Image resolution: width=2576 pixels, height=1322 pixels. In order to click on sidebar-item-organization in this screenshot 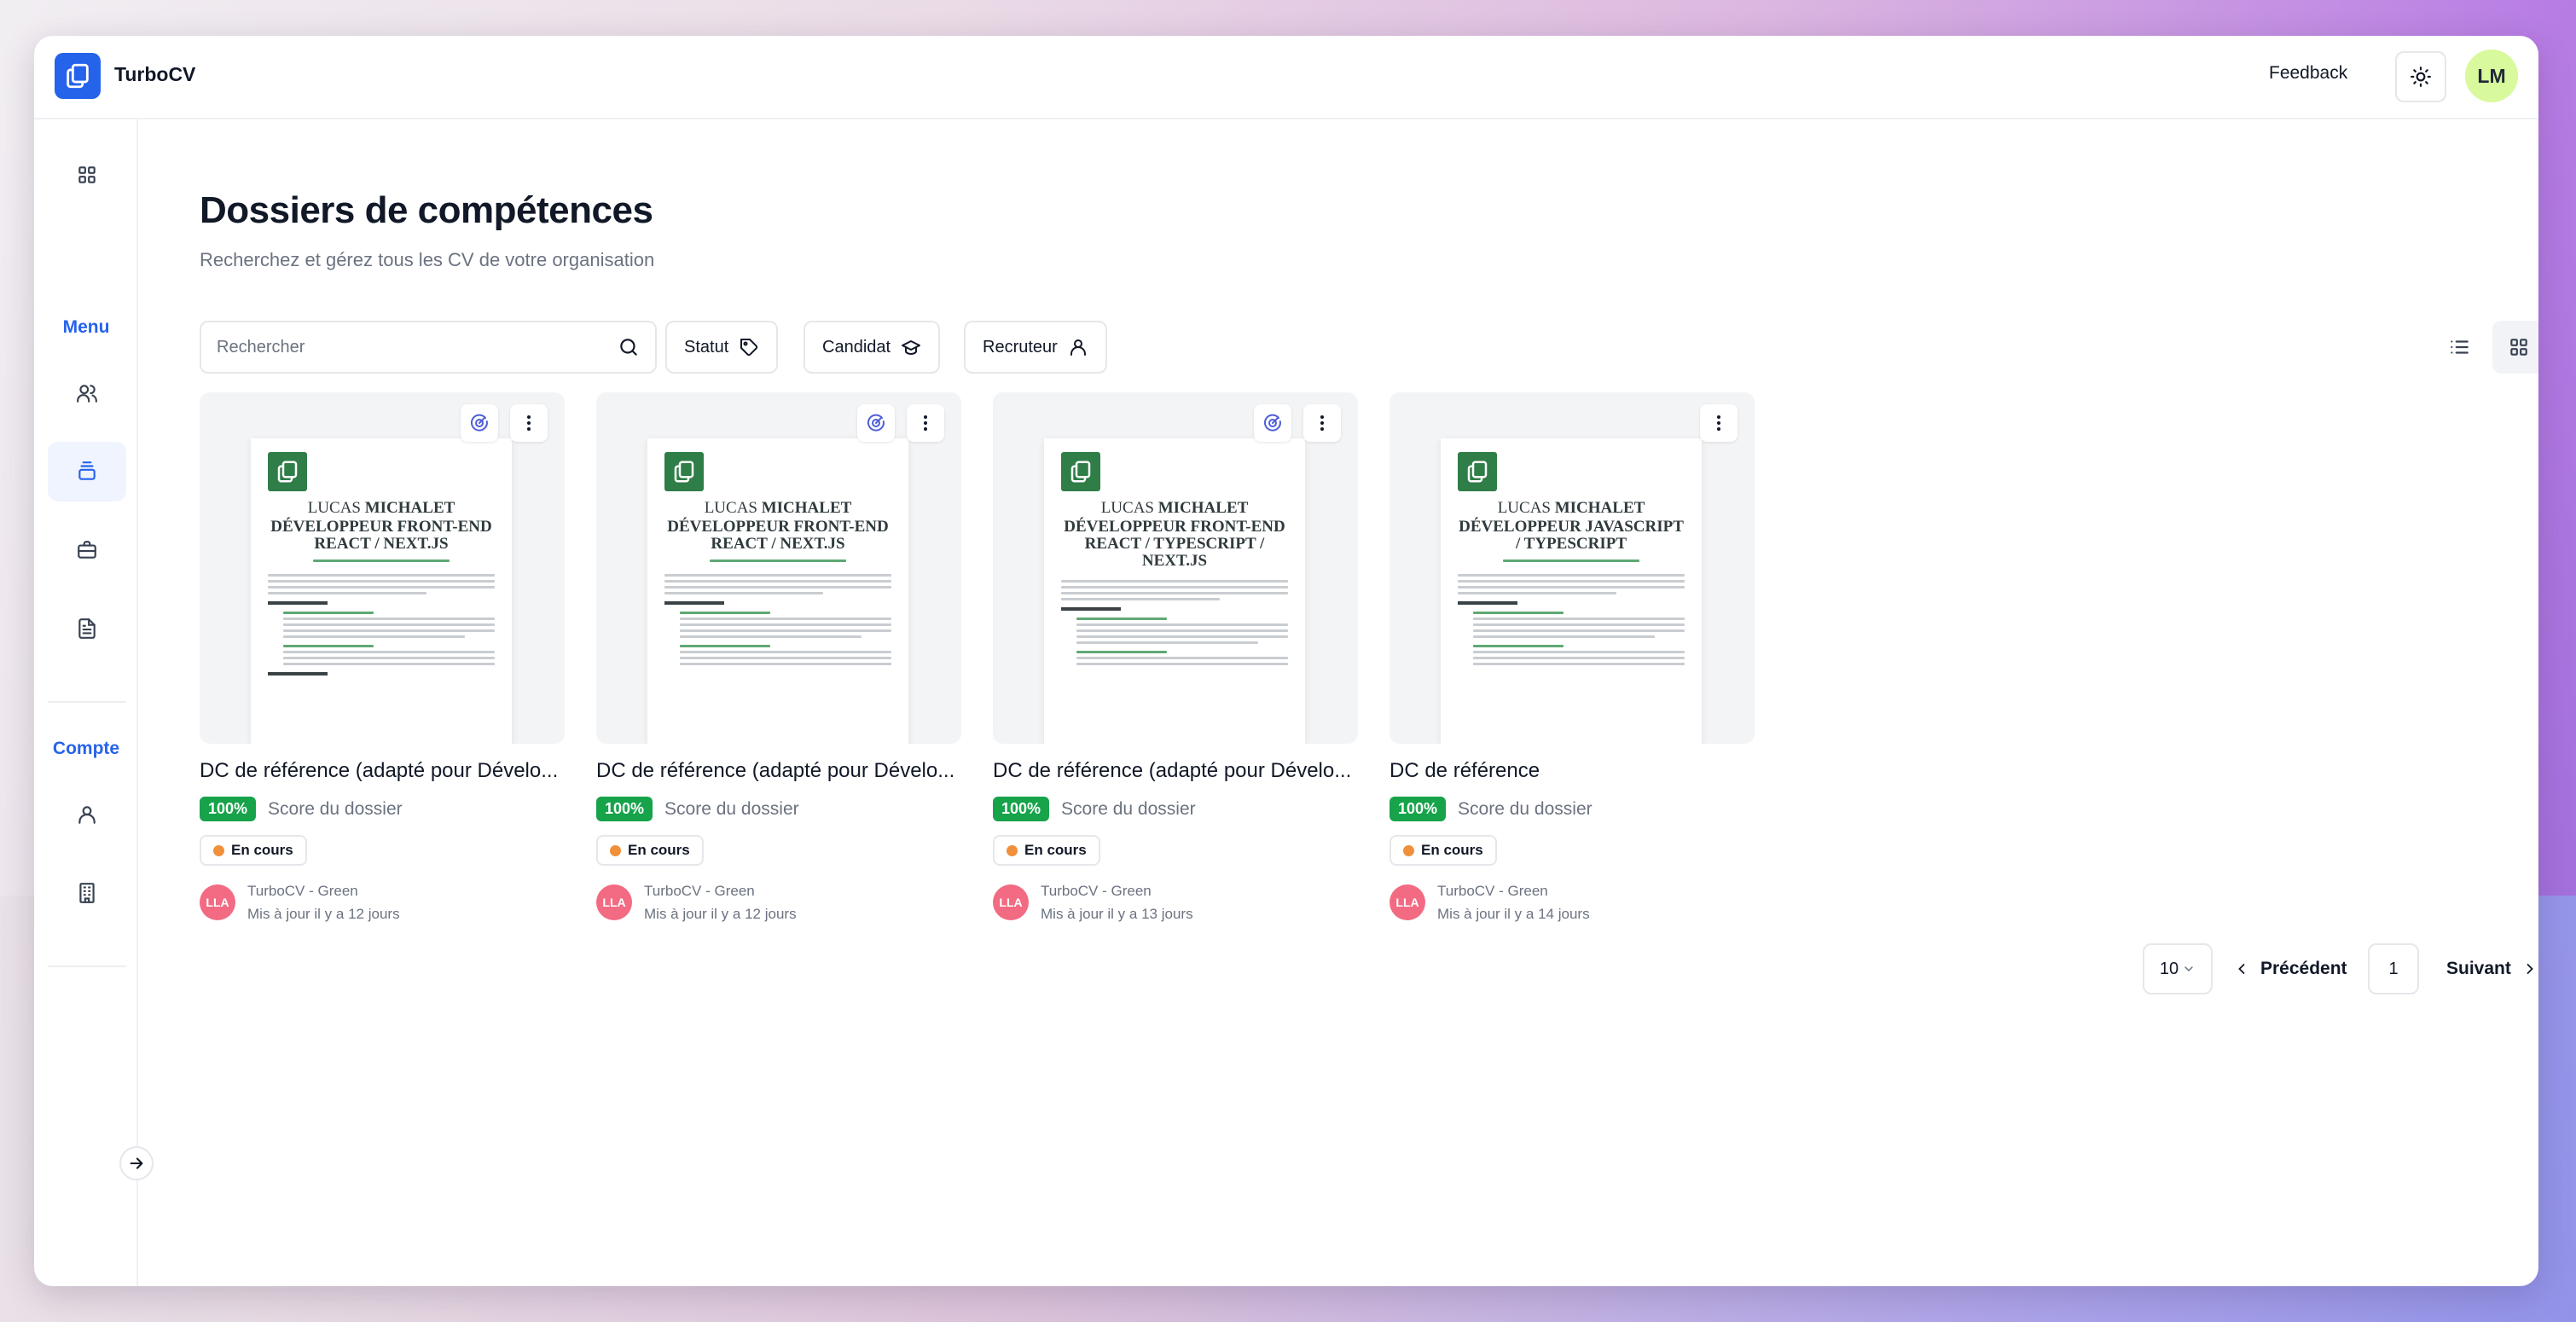, I will do `click(87, 893)`.